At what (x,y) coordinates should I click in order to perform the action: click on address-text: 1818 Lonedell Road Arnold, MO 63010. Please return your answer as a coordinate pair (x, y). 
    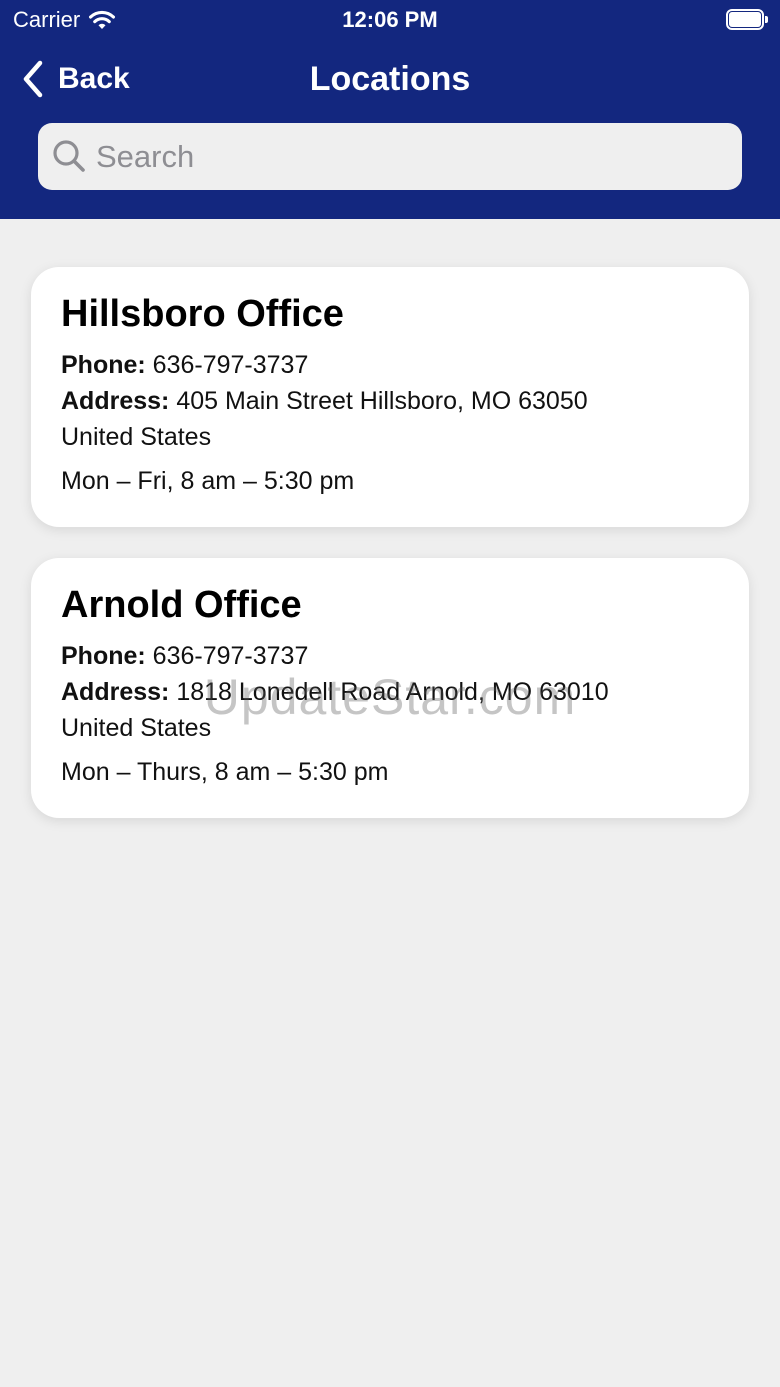
    Looking at the image, I should click on (392, 692).